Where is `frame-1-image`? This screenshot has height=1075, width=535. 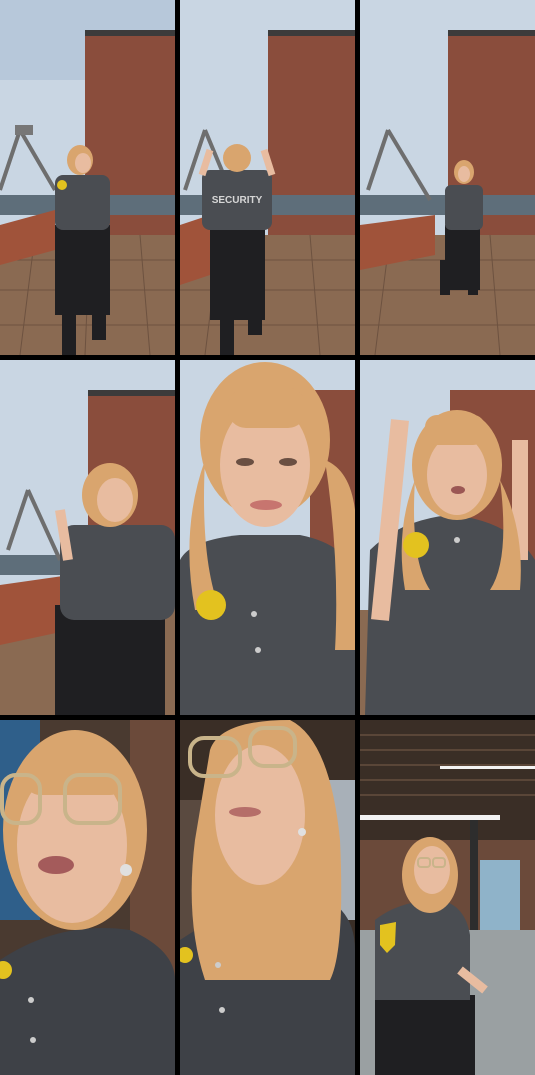 frame-1-image is located at coordinates (87, 177).